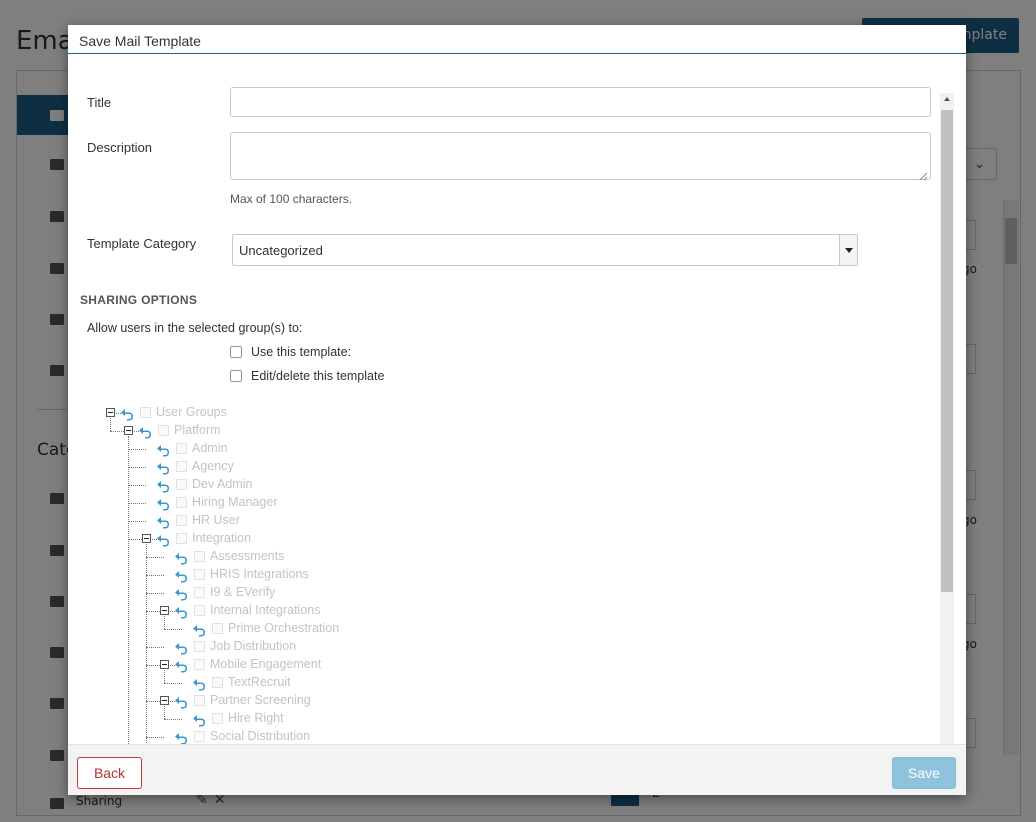 The height and width of the screenshot is (822, 1036). Describe the element at coordinates (247, 556) in the screenshot. I see `tree-node-label: Assessments` at that location.